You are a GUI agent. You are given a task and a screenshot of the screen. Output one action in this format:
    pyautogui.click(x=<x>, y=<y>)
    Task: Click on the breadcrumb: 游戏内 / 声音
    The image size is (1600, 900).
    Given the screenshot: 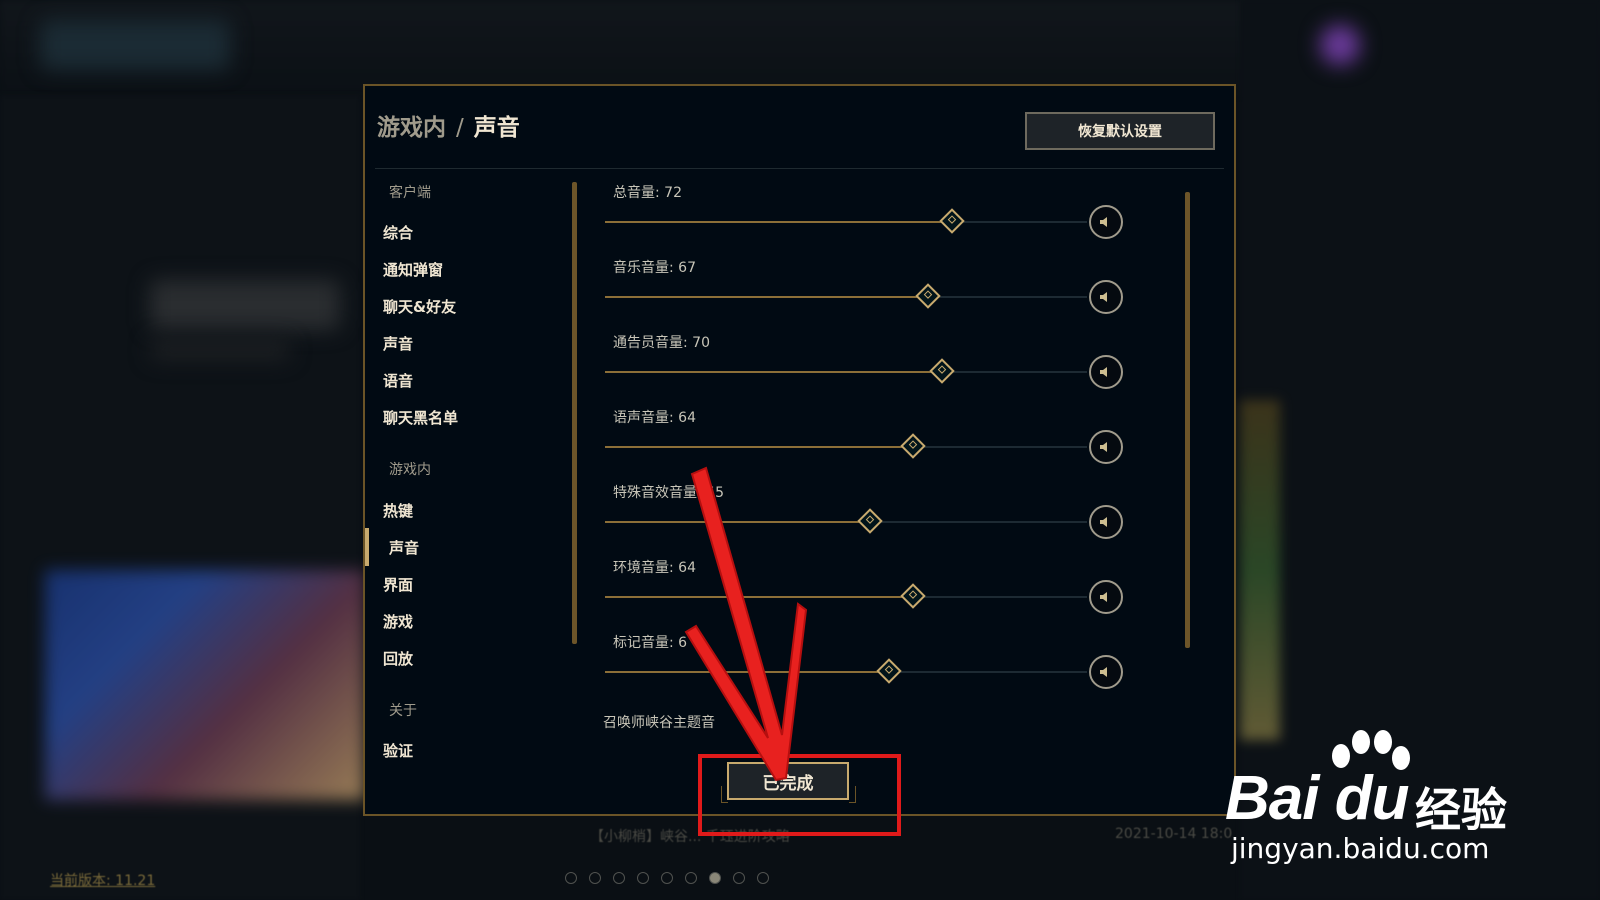 What is the action you would take?
    pyautogui.click(x=448, y=125)
    